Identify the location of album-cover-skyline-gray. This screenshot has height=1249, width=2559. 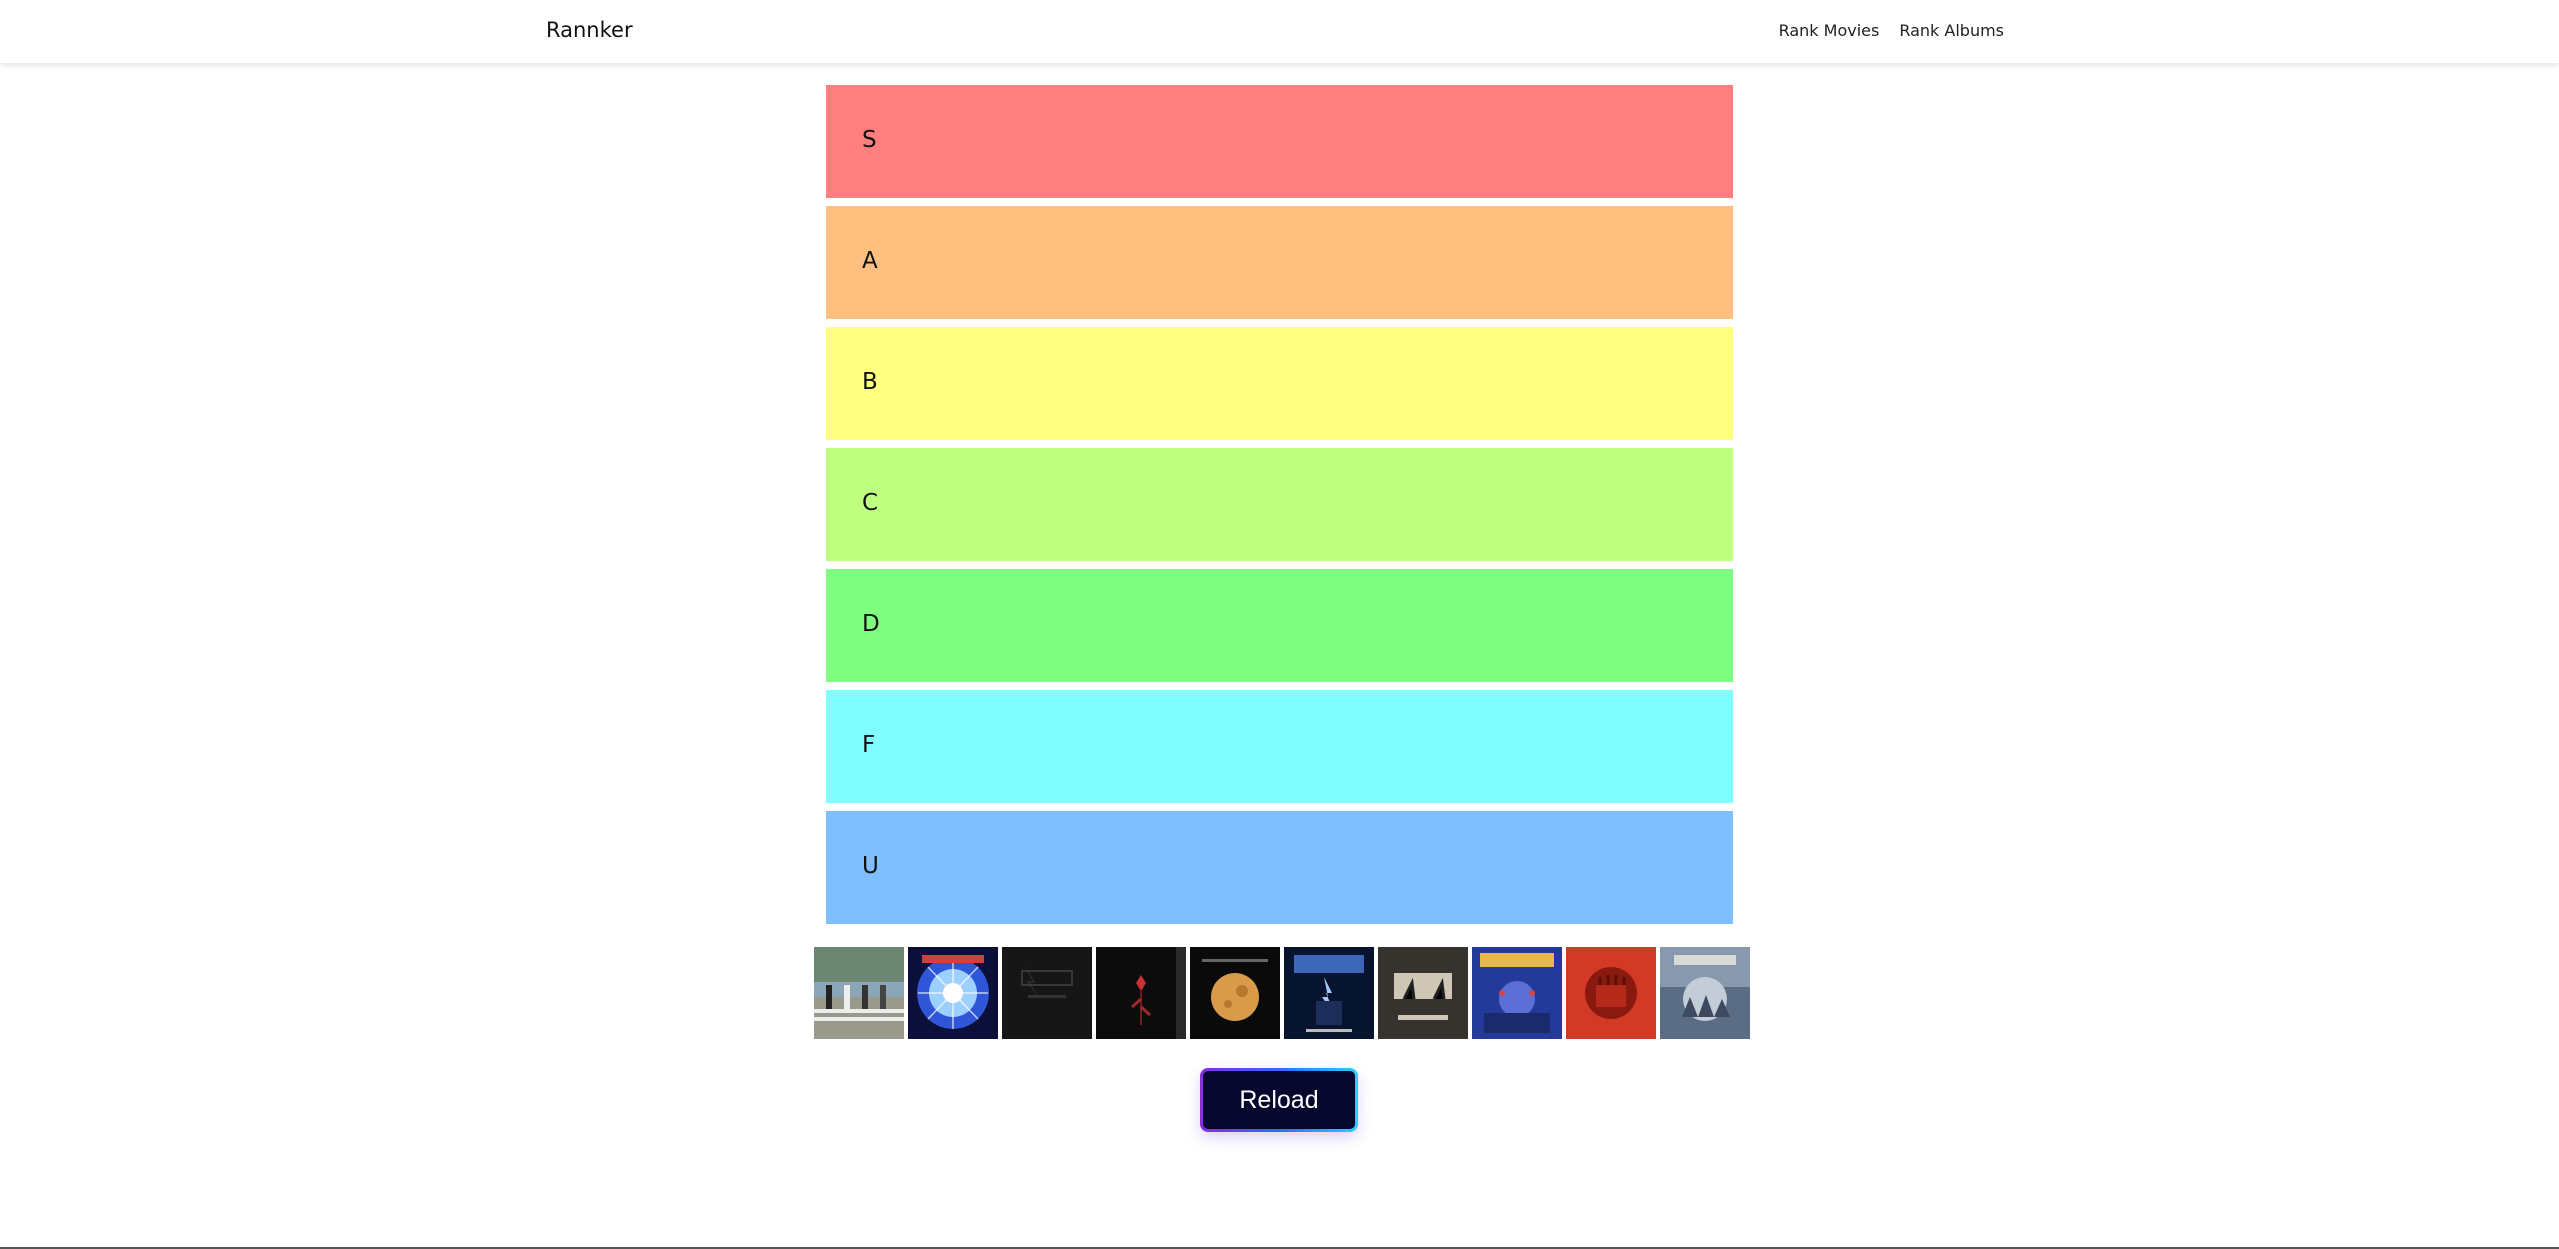
(1705, 993).